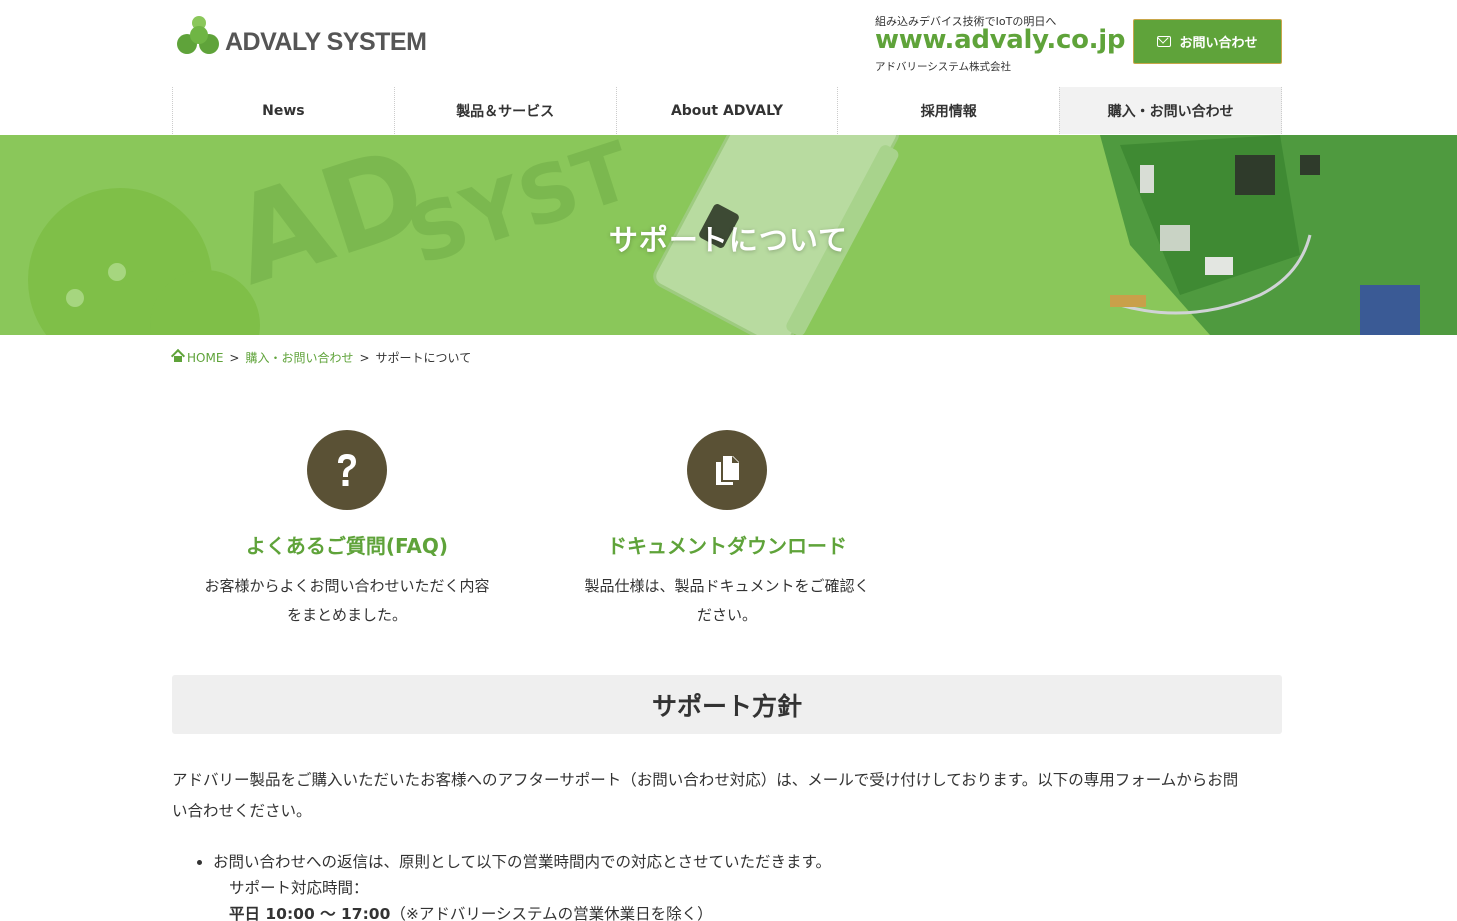  I want to click on contact-button: お問い合わせ, so click(1207, 41).